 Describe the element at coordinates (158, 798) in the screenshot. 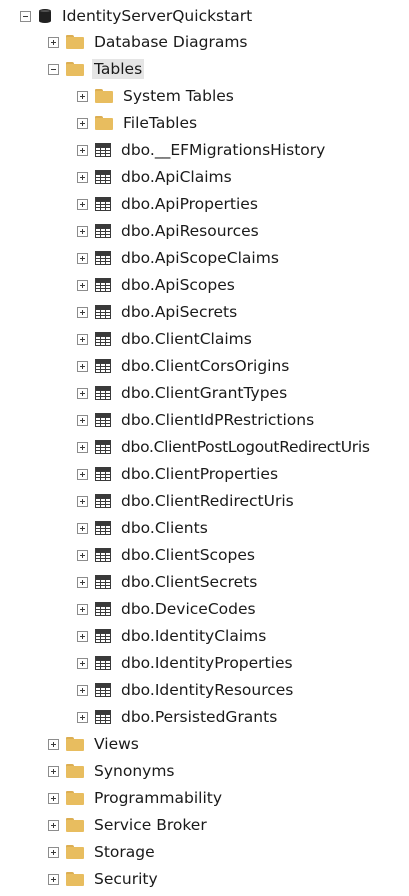

I see `node-label: Programmability` at that location.